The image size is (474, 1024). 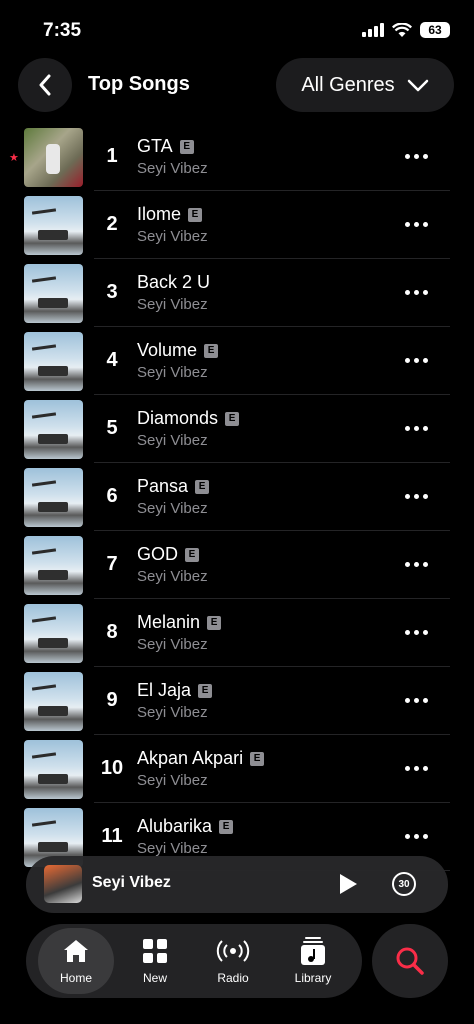 I want to click on tab-home: Home, so click(x=76, y=961).